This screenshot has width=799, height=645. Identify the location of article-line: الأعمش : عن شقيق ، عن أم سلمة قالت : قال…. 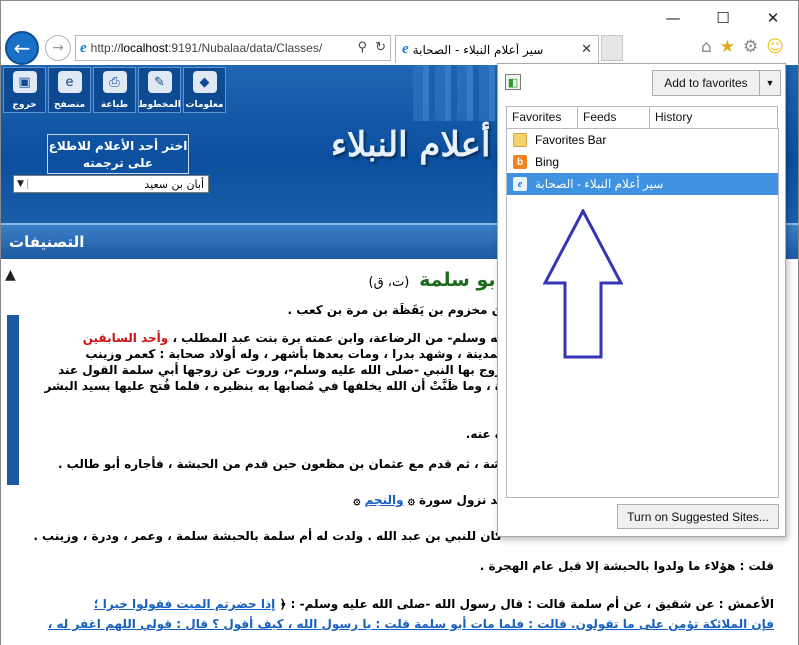
(434, 604).